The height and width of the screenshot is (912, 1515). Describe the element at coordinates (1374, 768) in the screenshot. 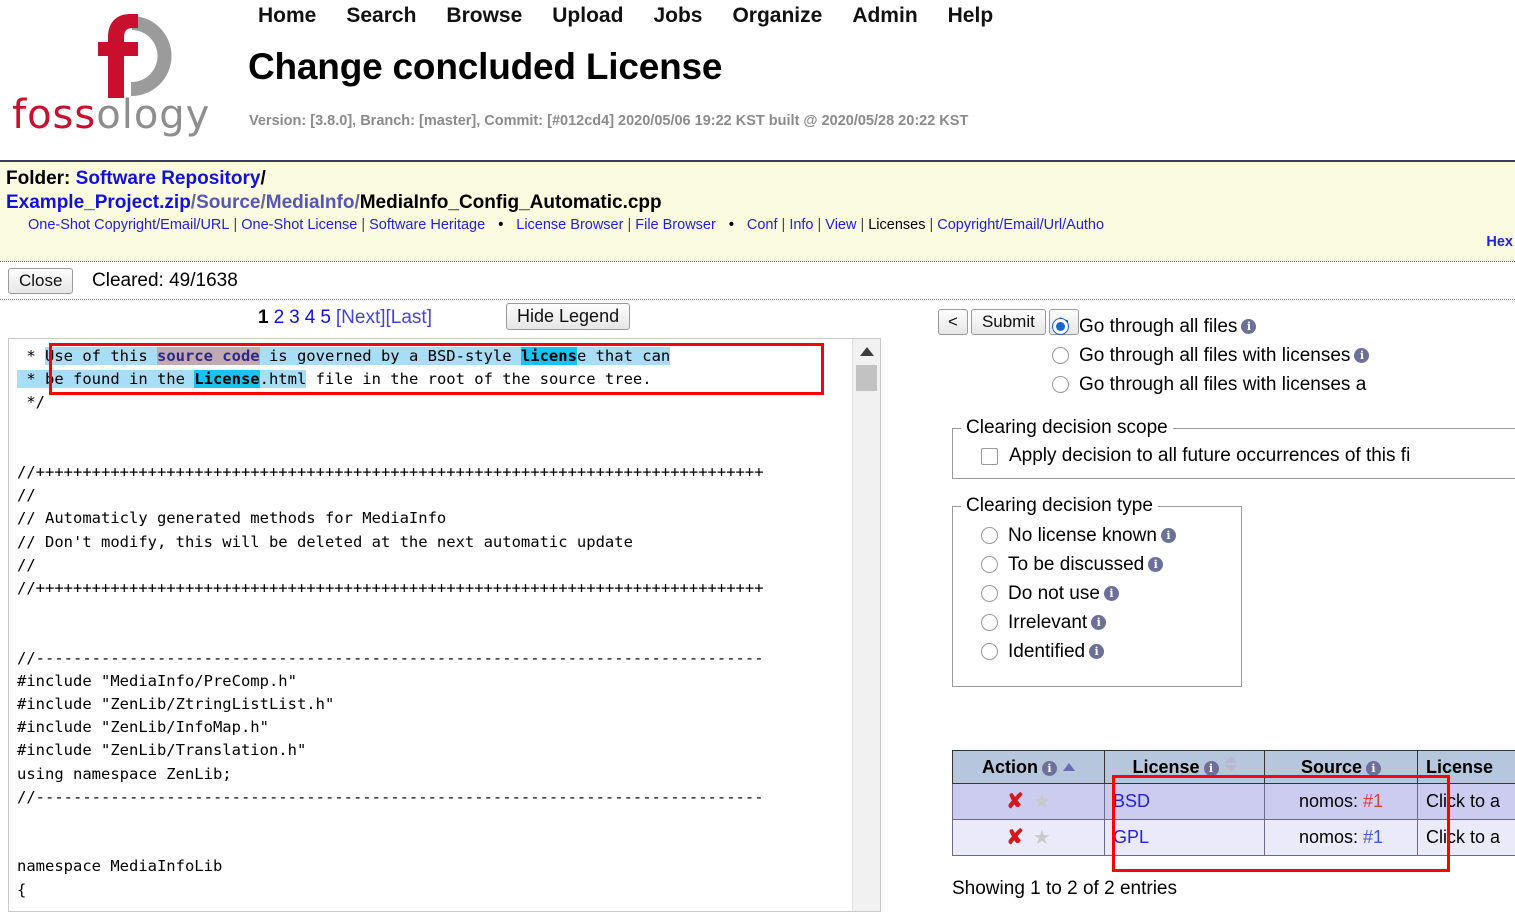

I see `info-icon-source: i` at that location.